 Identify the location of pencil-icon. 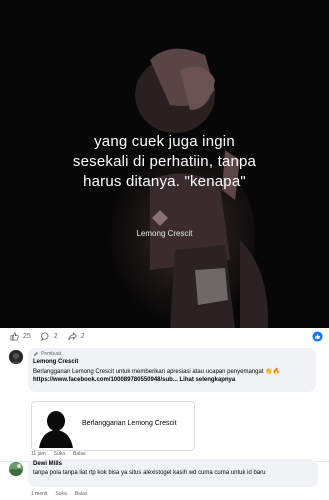
(36, 354).